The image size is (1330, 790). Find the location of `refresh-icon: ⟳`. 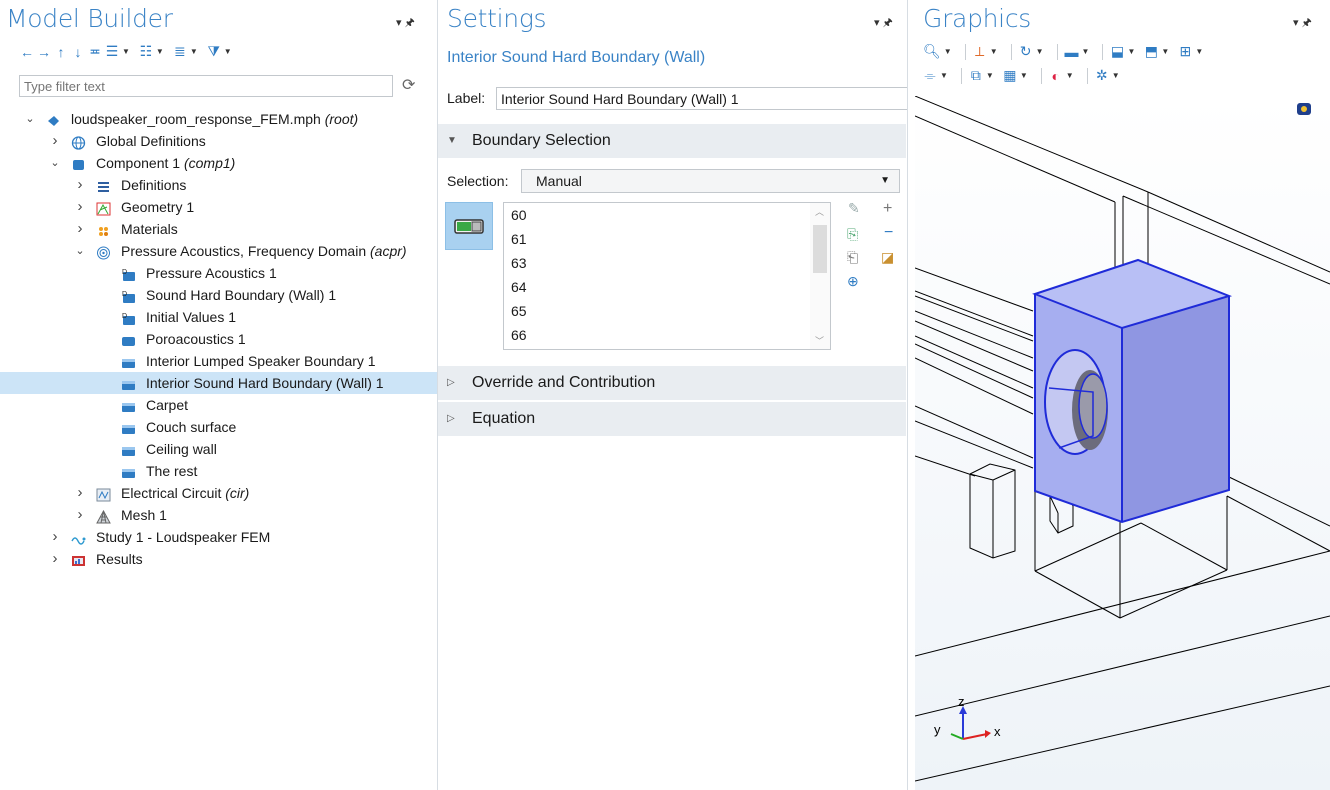

refresh-icon: ⟳ is located at coordinates (408, 85).